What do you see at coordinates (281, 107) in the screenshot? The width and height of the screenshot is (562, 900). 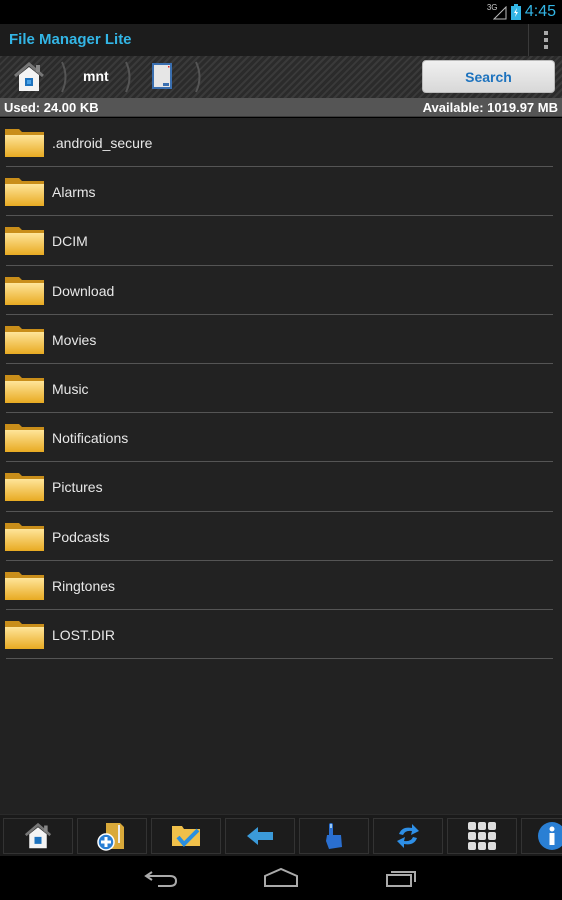 I see `storage-usage-bar: Used: 24.00 KB Available: 1019.97 MB` at bounding box center [281, 107].